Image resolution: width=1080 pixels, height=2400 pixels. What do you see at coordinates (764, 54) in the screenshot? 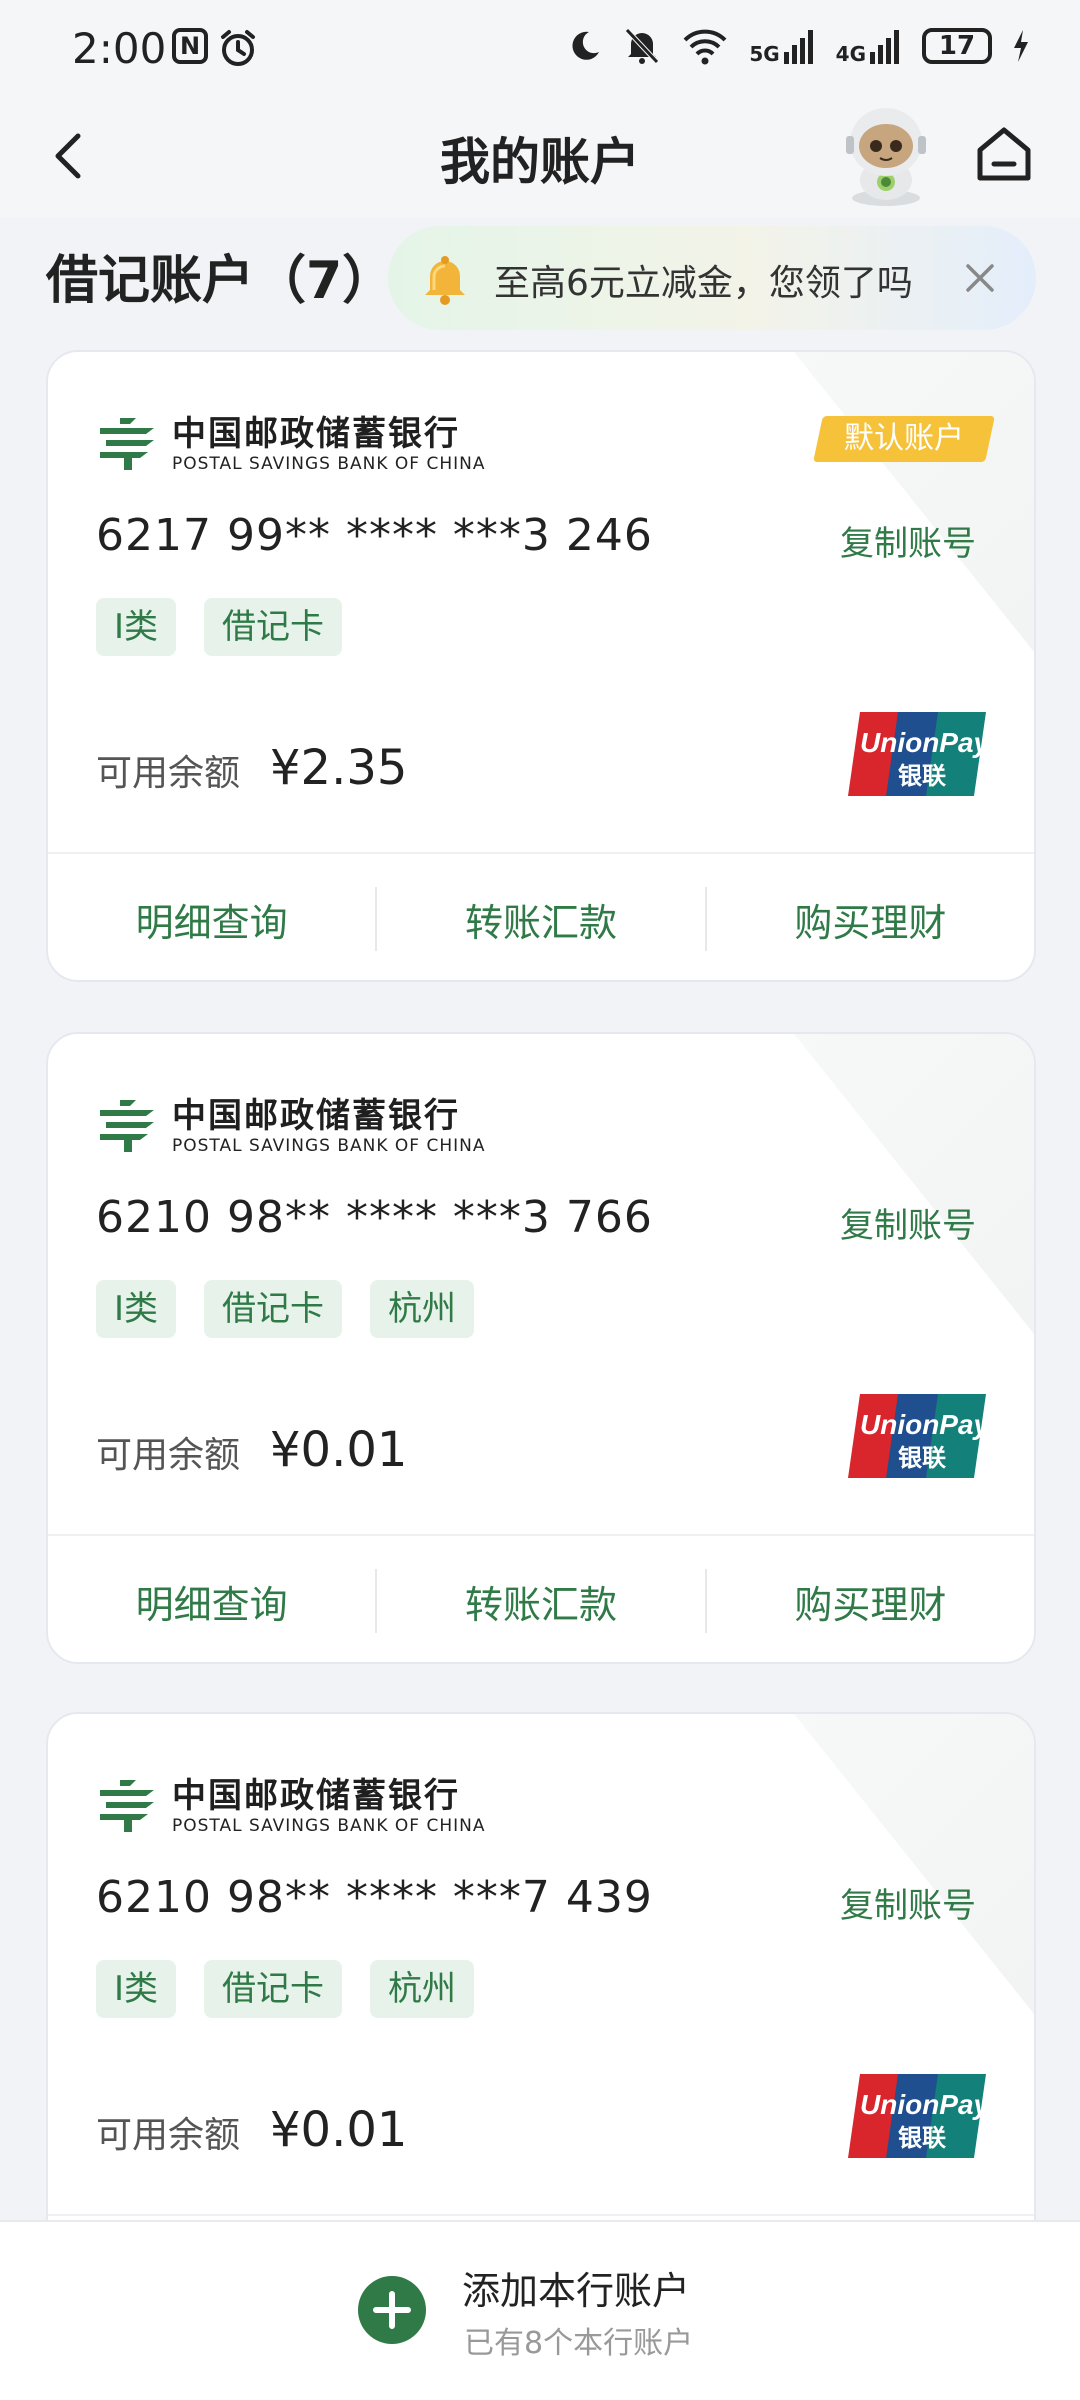
I see `signal-5g-label: 5G` at bounding box center [764, 54].